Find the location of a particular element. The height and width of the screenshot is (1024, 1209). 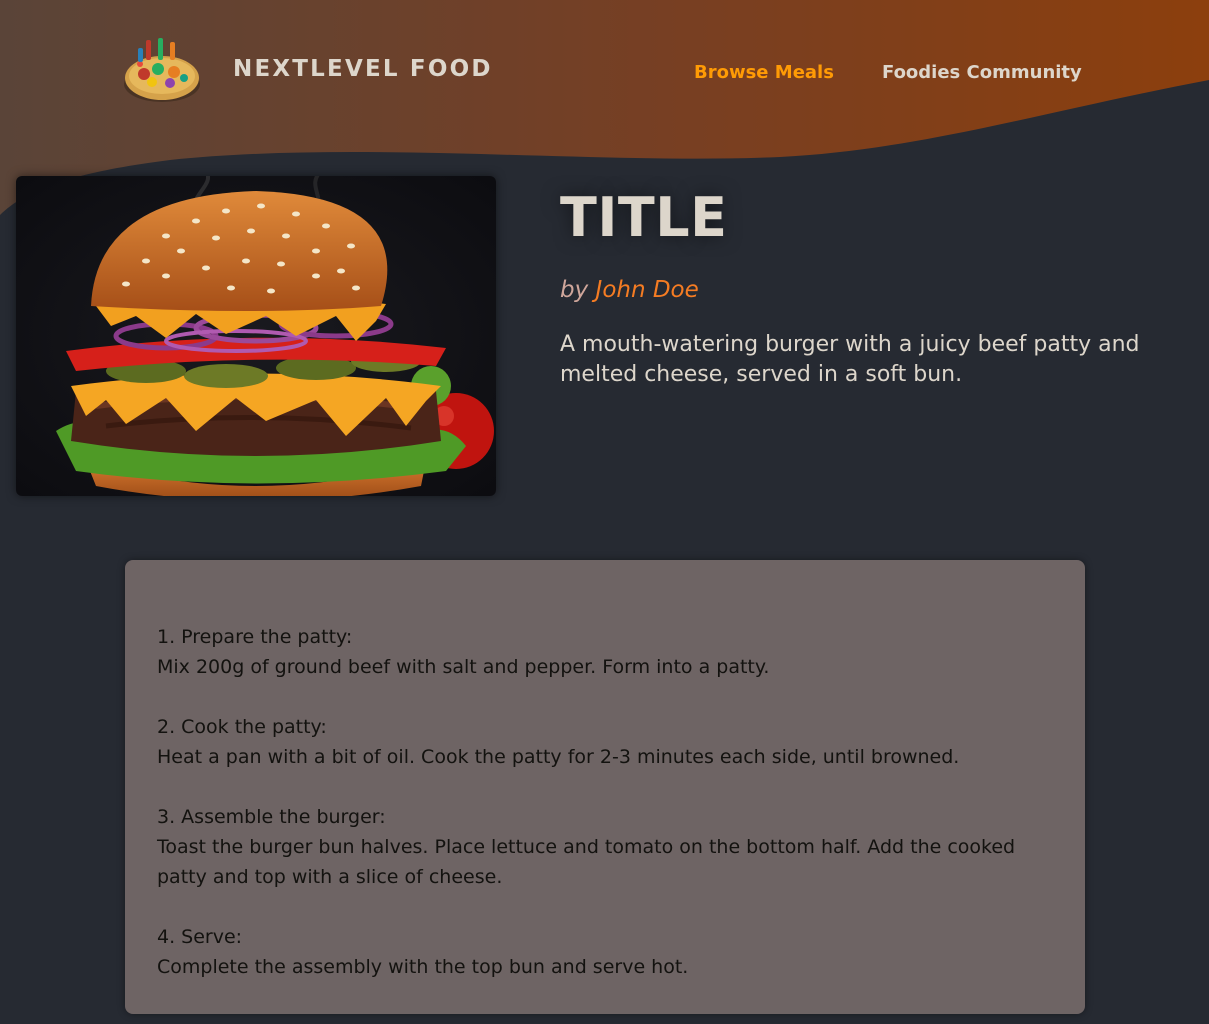

burger-image is located at coordinates (256, 336).